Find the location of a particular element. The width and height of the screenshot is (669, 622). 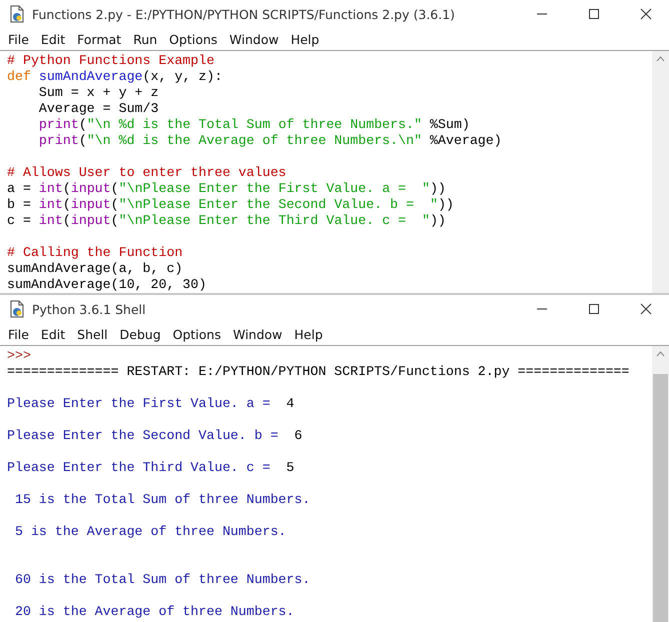

menu-item: Shell is located at coordinates (92, 334).